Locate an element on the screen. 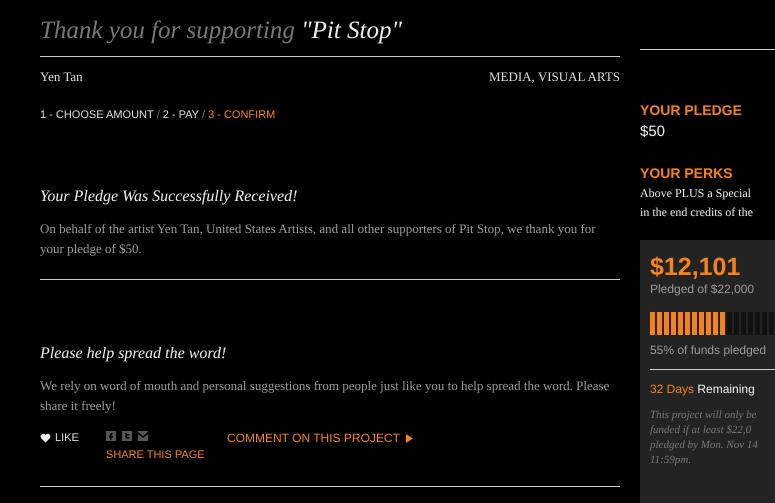 The image size is (775, 503). share-heading: Please help spread the word! is located at coordinates (134, 354).